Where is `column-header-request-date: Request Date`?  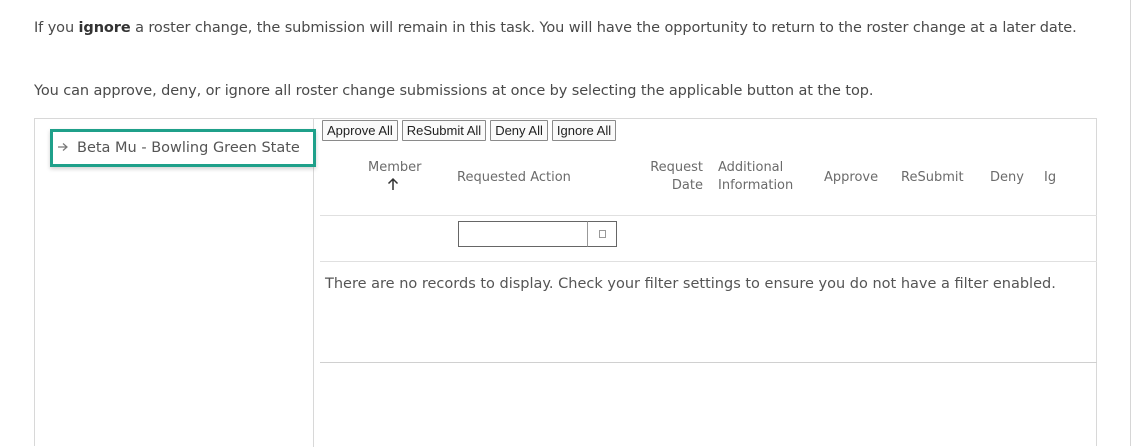
column-header-request-date: Request Date is located at coordinates (672, 177).